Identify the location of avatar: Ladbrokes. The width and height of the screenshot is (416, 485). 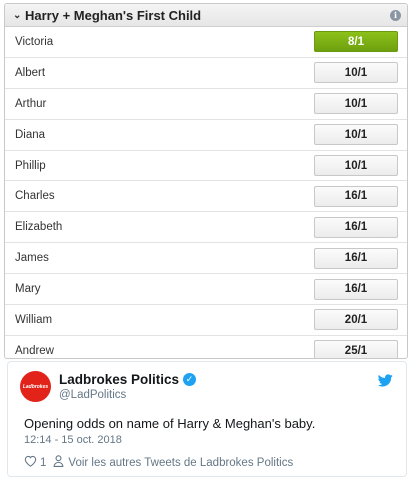
(35, 386).